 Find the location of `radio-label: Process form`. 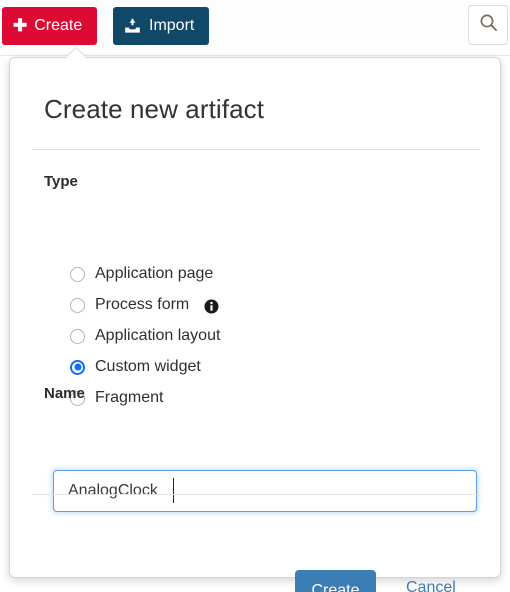

radio-label: Process form is located at coordinates (142, 304).